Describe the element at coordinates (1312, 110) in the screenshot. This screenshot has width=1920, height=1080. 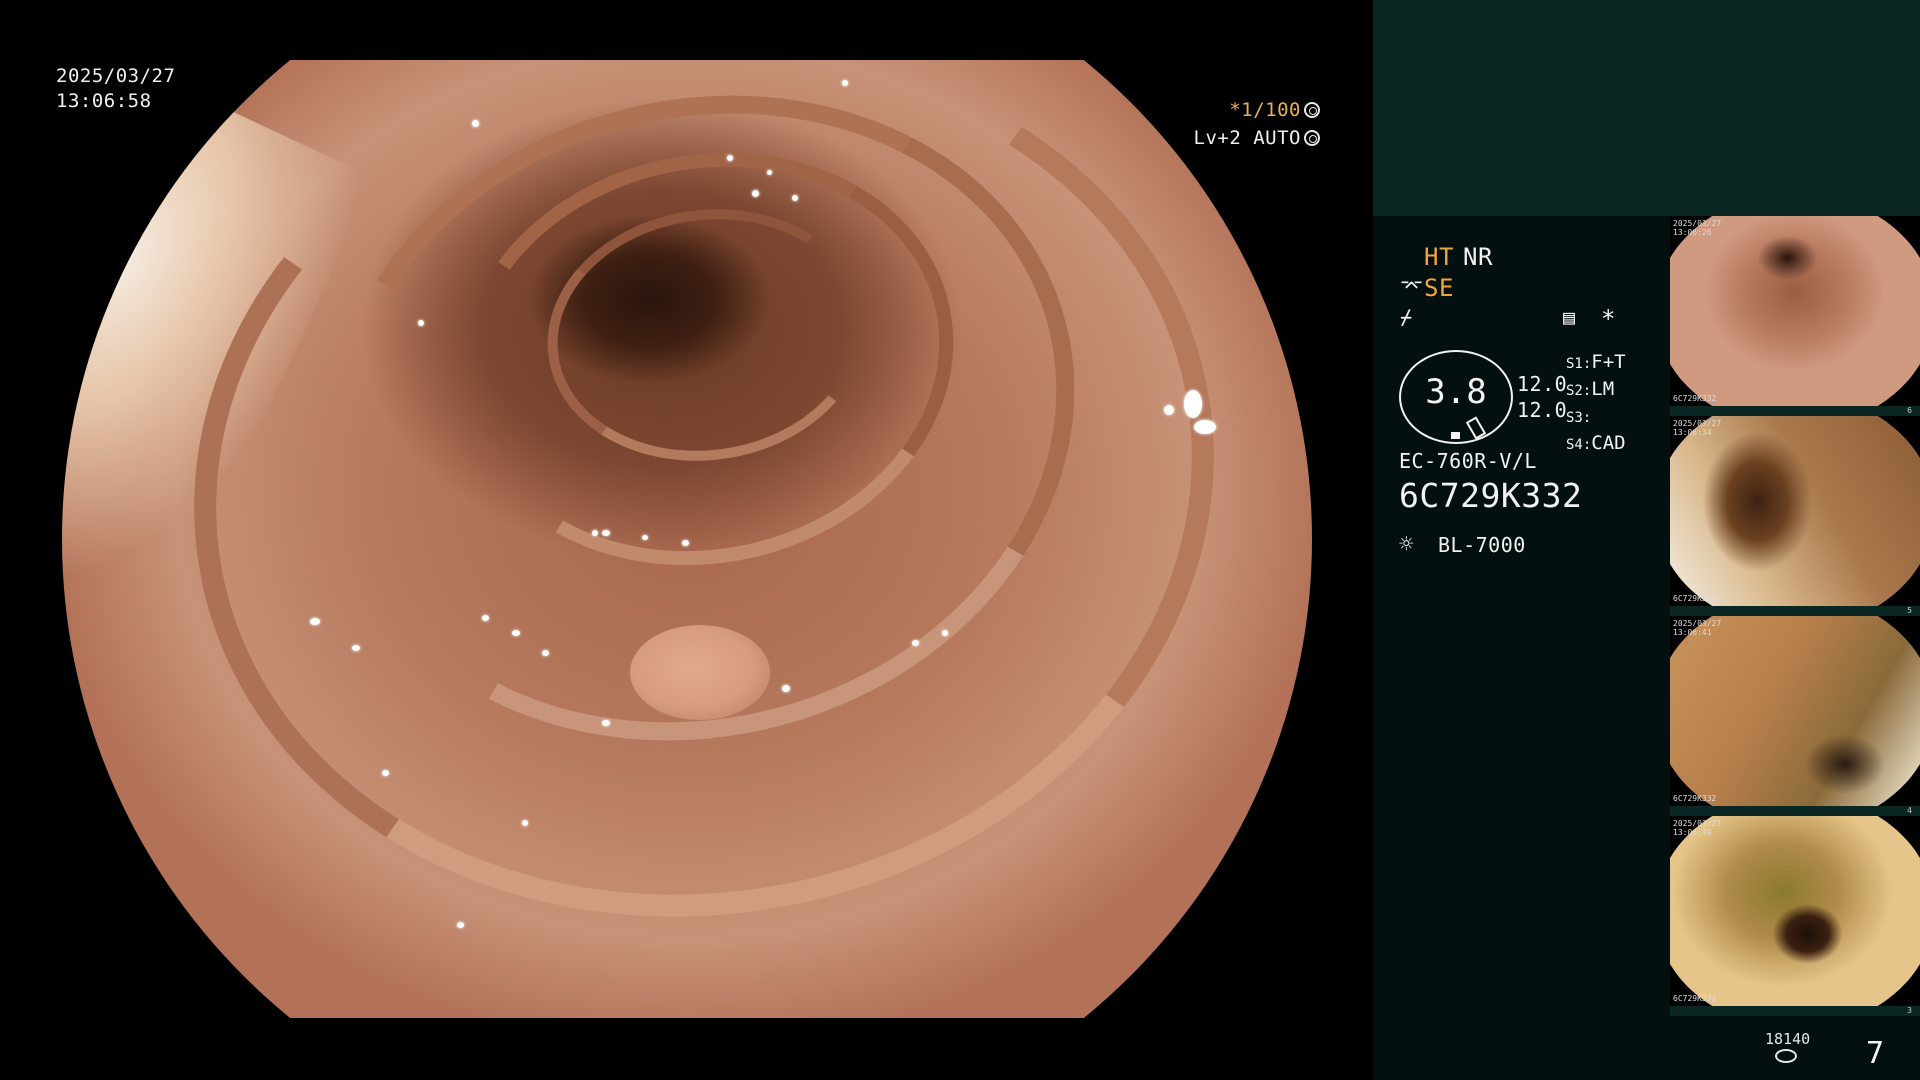
I see `shutter-icon` at that location.